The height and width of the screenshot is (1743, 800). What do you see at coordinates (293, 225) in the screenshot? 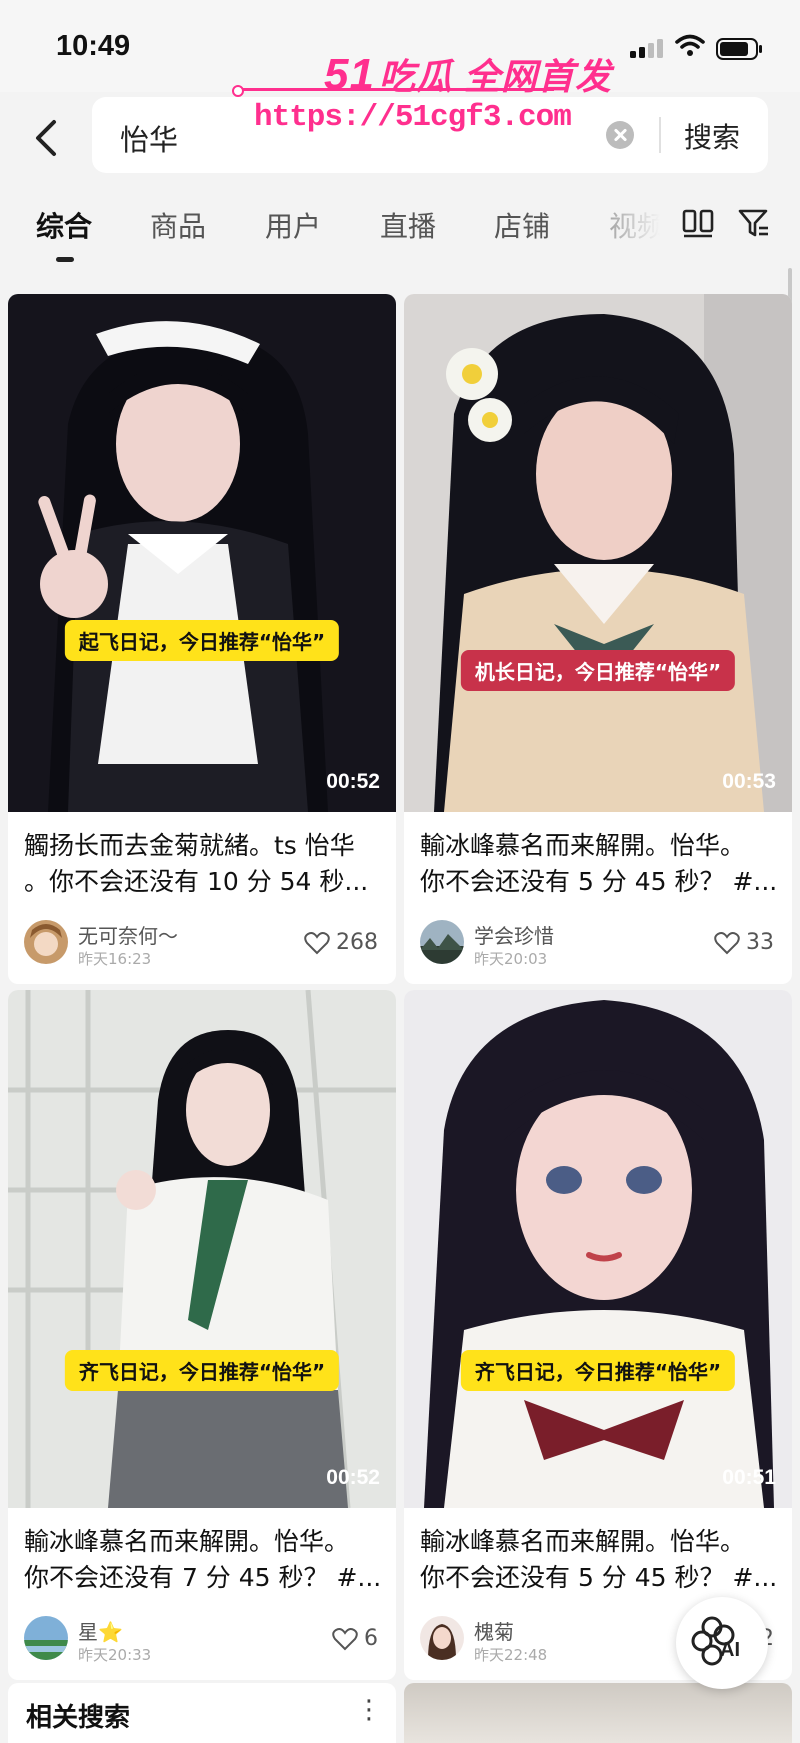
I see `tab-users: 用户` at bounding box center [293, 225].